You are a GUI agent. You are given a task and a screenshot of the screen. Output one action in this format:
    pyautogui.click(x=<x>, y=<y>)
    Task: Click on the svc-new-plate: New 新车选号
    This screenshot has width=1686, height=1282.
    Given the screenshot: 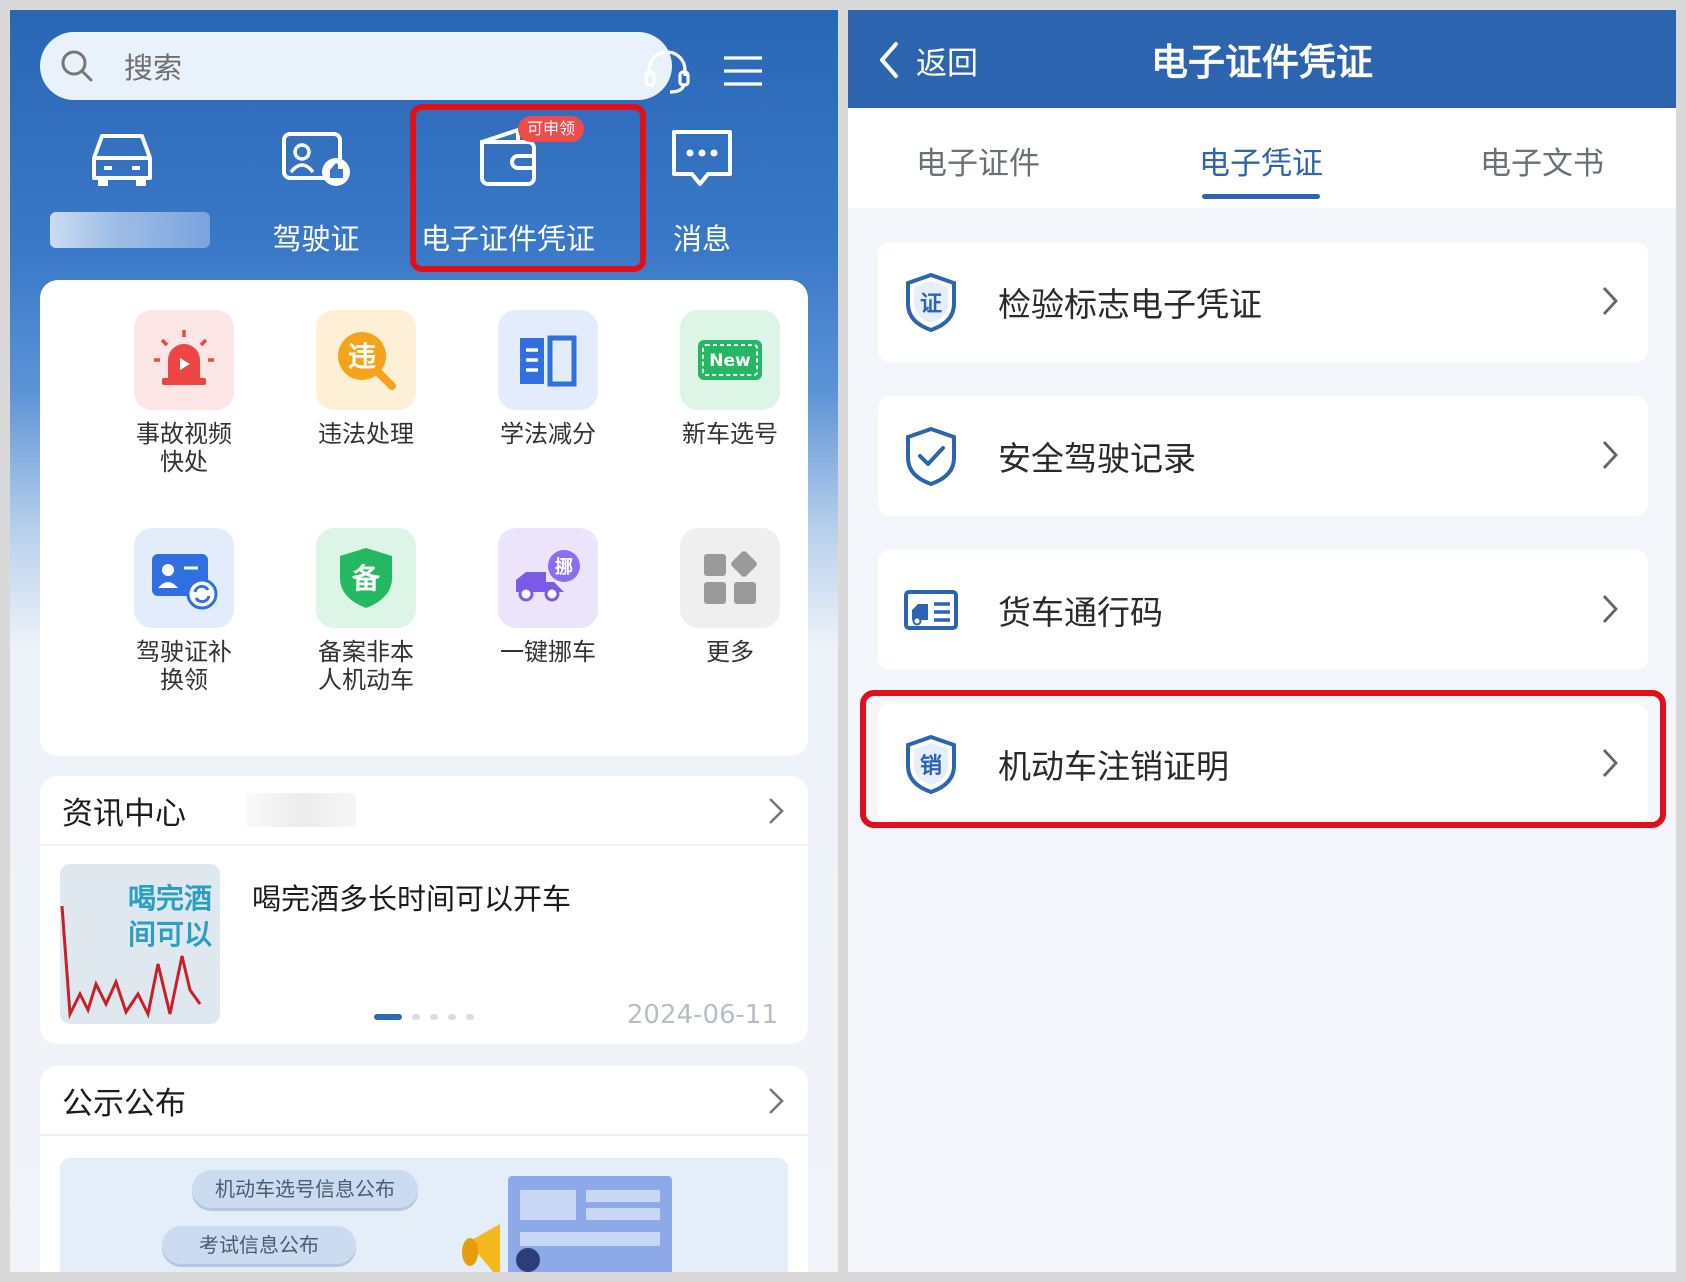 What is the action you would take?
    pyautogui.click(x=730, y=379)
    